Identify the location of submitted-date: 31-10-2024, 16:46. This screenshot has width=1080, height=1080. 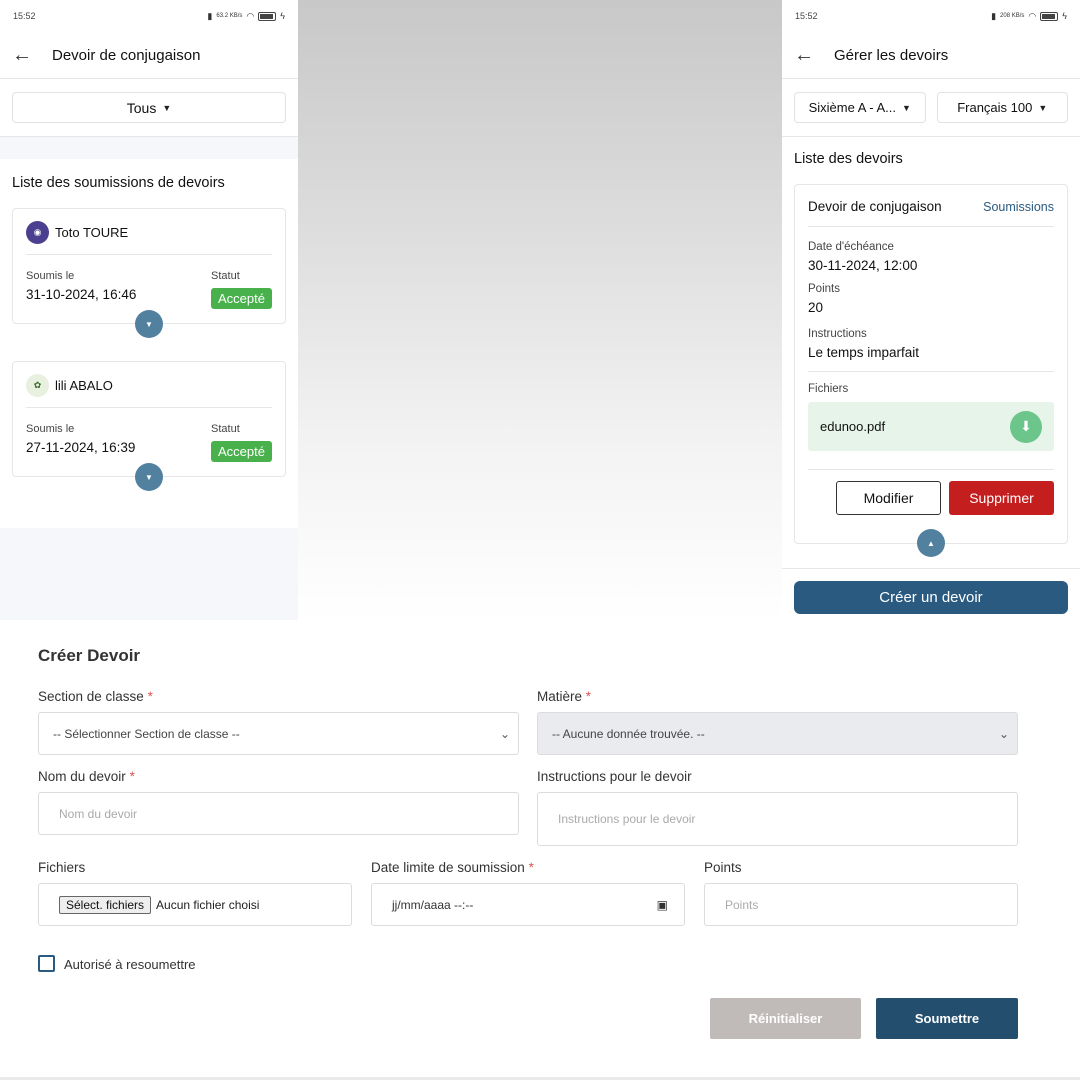
(81, 294).